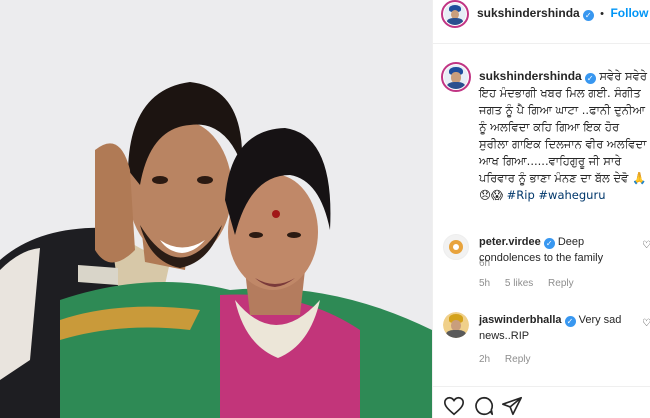 Image resolution: width=650 pixels, height=418 pixels. What do you see at coordinates (519, 283) in the screenshot?
I see `comment-likes: 5 likes` at bounding box center [519, 283].